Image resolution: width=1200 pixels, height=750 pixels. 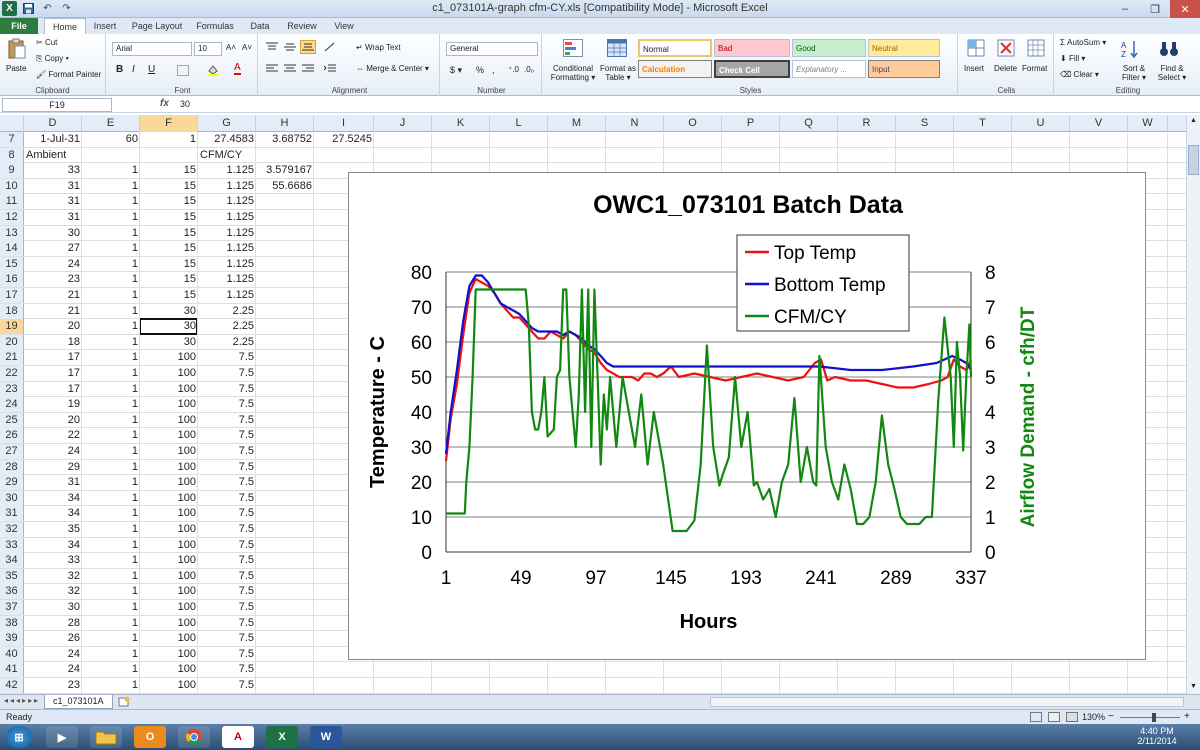 What do you see at coordinates (282, 737) in the screenshot?
I see `excel-taskbar-icon: X` at bounding box center [282, 737].